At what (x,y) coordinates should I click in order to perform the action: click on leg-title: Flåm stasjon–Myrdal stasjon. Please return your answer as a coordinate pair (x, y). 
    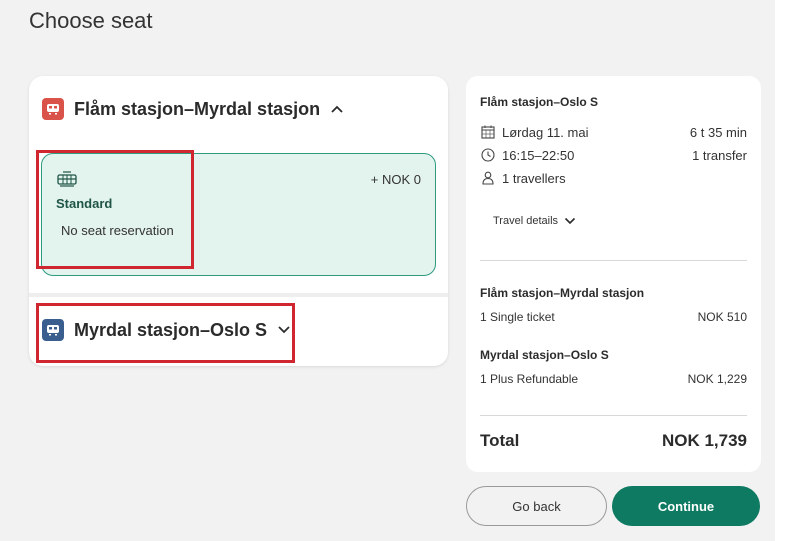
    Looking at the image, I should click on (197, 108).